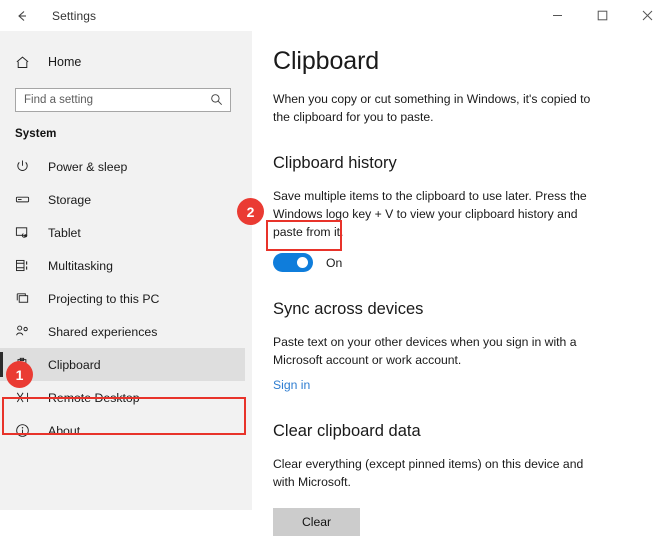 The image size is (670, 536). I want to click on sidebar-item-label: Shared experiences, so click(103, 331).